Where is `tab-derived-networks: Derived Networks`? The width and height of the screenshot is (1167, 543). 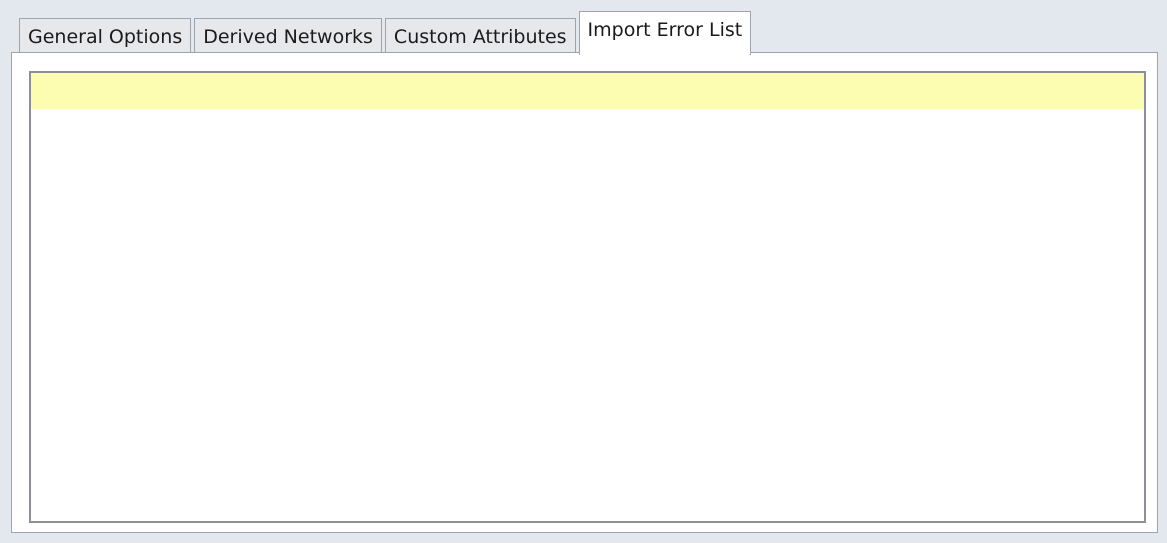
tab-derived-networks: Derived Networks is located at coordinates (288, 36).